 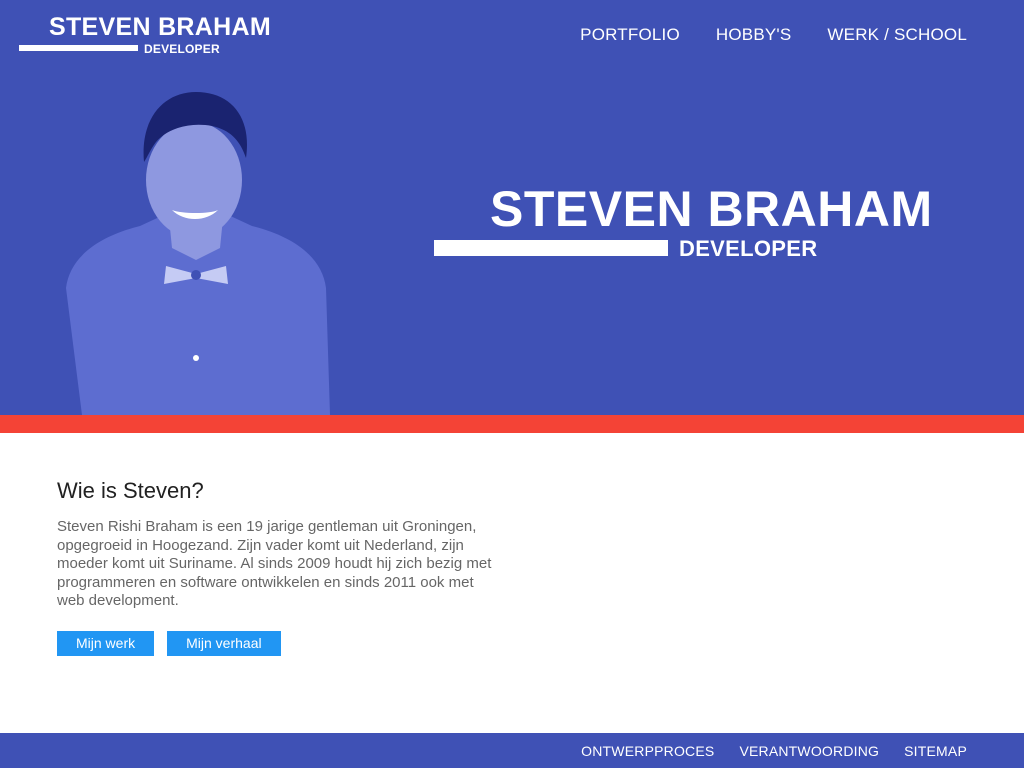 I want to click on footer-link-verantwoording: VERANTWOORDING, so click(x=809, y=751).